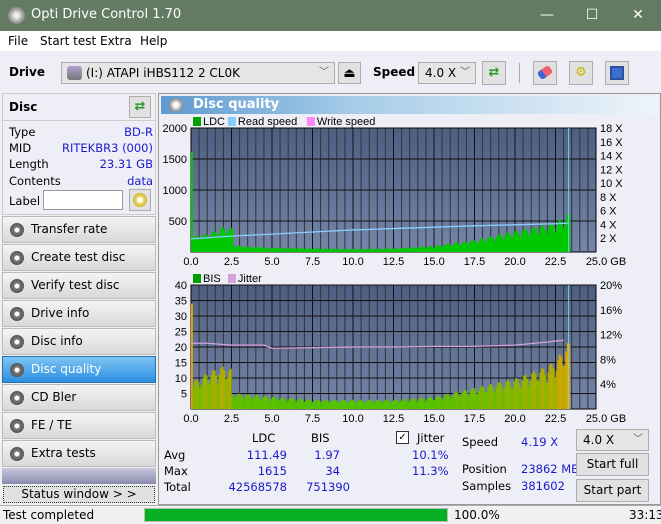  I want to click on disc-label-input, so click(83, 200).